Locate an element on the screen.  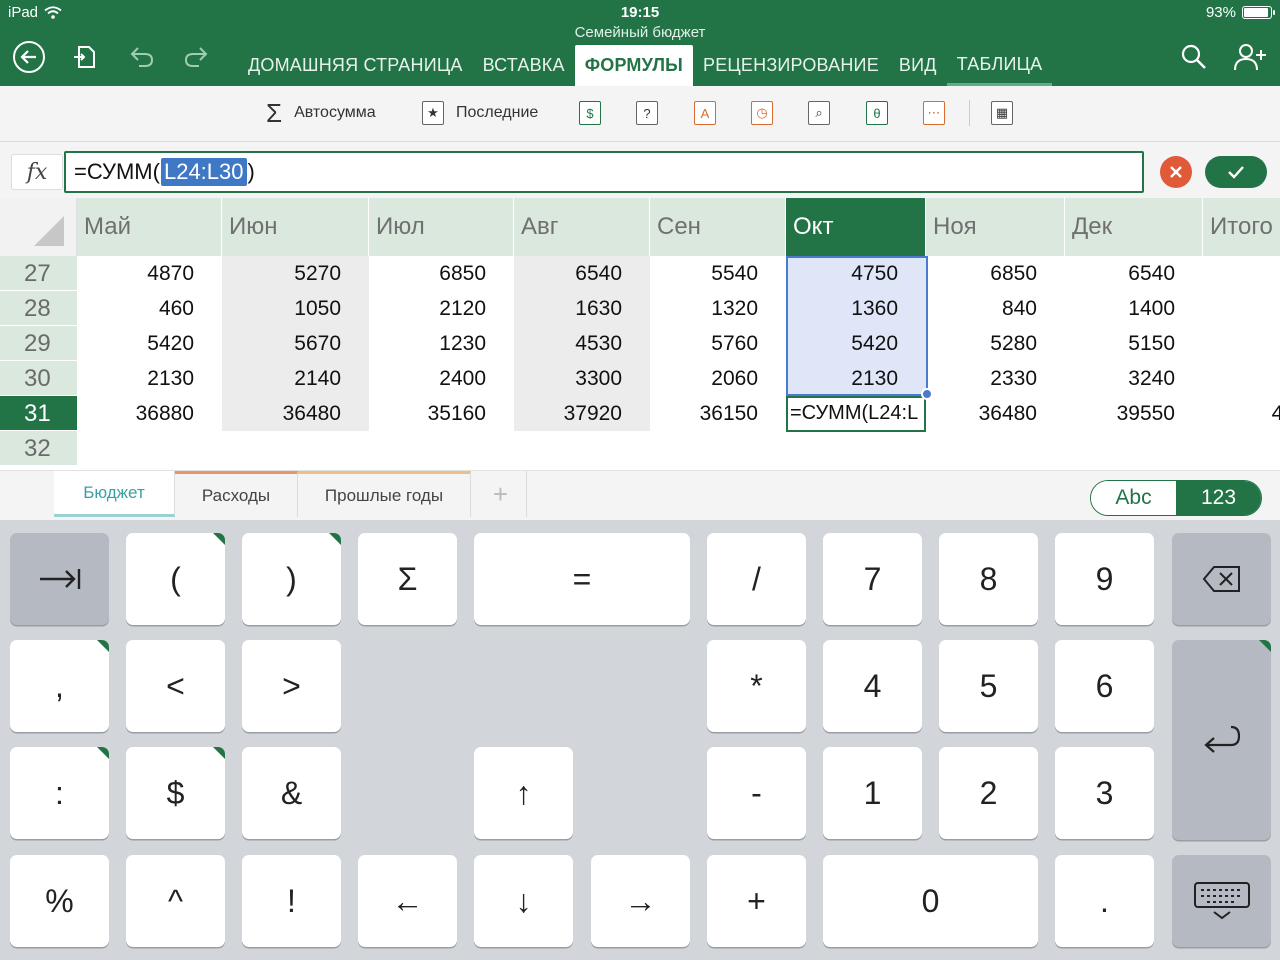
exclamation-key: ! is located at coordinates (291, 901).